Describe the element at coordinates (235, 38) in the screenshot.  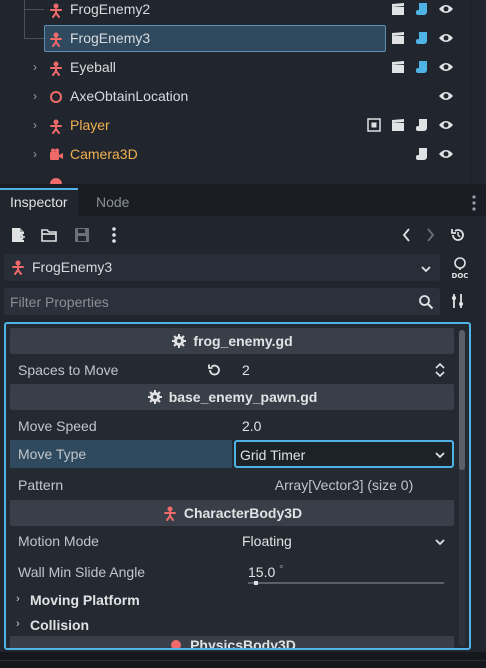
I see `tree-item-frogenemy3: FrogEnemy3` at that location.